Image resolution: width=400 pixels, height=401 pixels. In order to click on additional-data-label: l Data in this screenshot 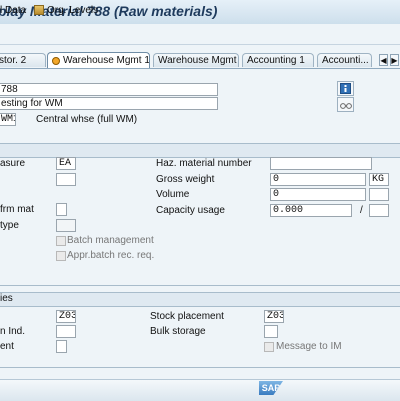, I will do `click(13, 10)`.